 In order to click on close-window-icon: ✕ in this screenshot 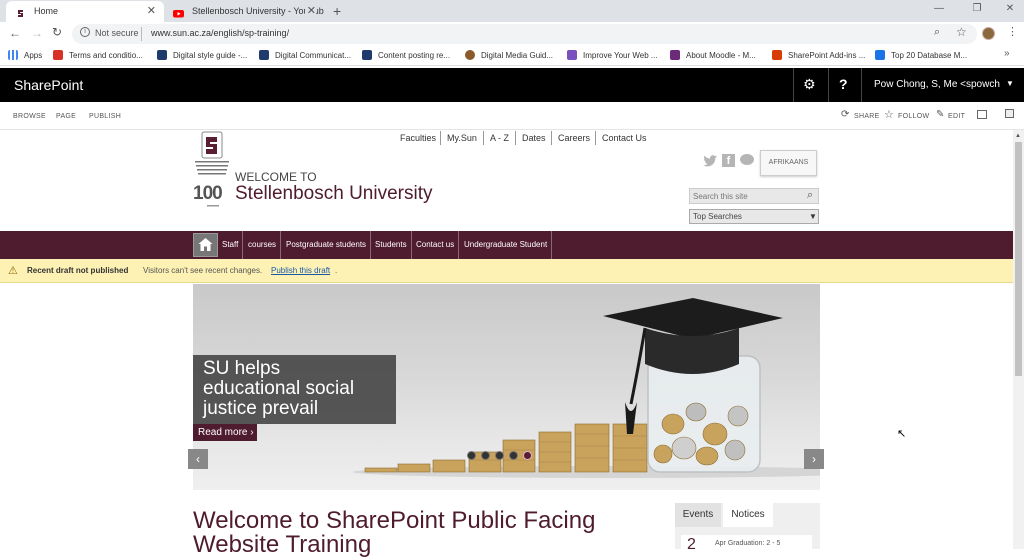, I will do `click(1010, 8)`.